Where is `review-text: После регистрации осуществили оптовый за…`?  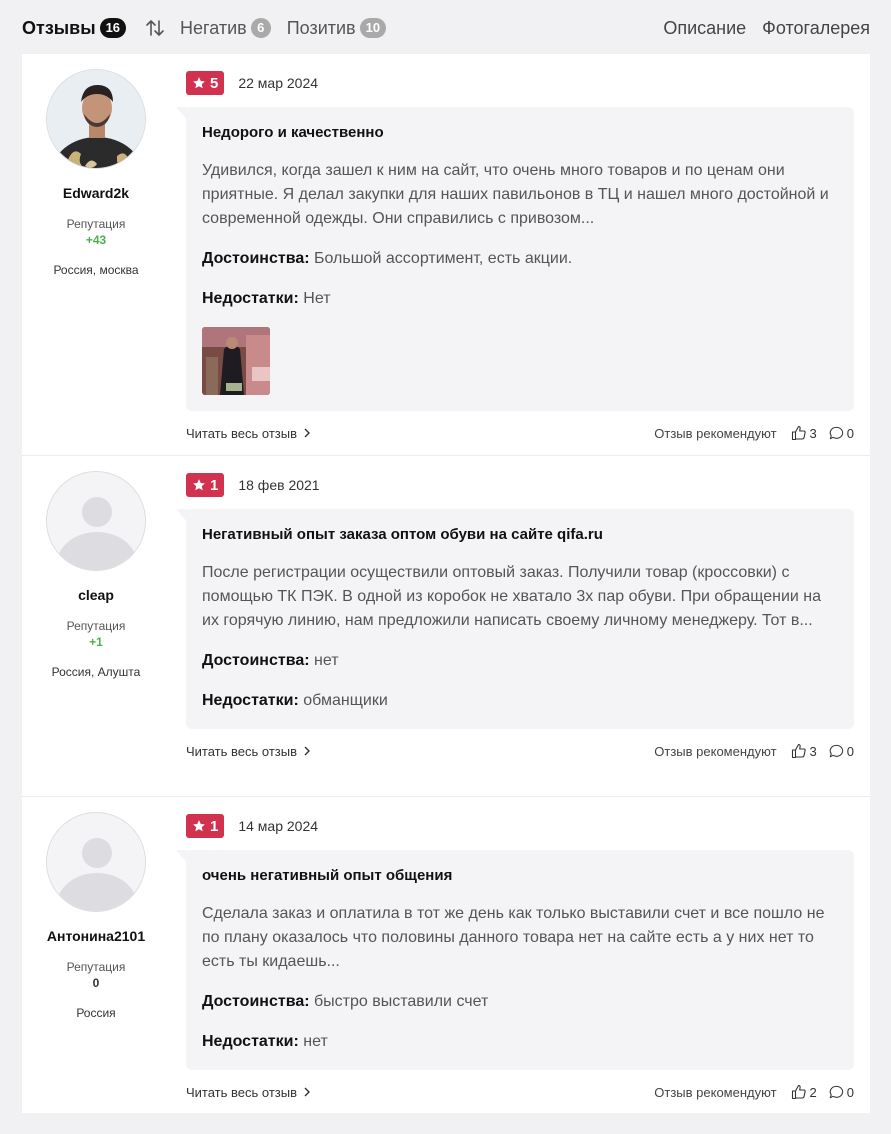
review-text: После регистрации осуществили оптовый за… is located at coordinates (512, 596).